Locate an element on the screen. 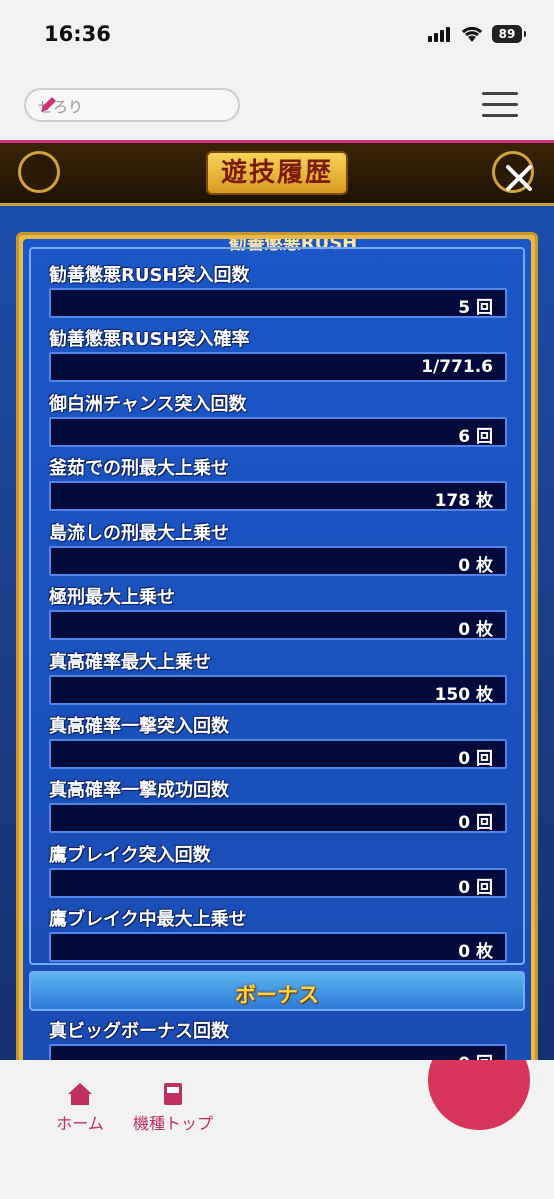  stat-label: 真高確率最大上乗せ is located at coordinates (130, 662).